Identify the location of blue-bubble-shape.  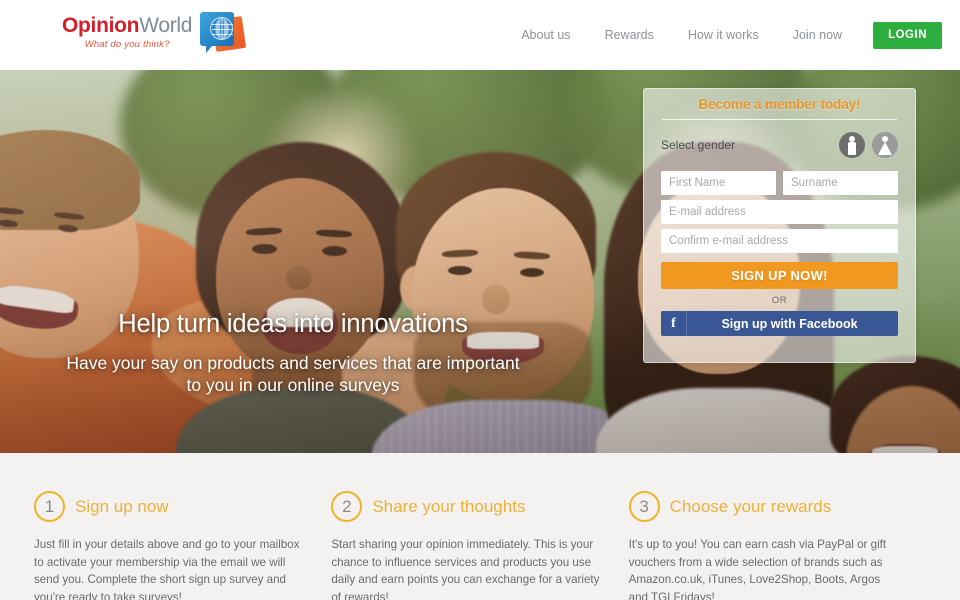
(217, 32).